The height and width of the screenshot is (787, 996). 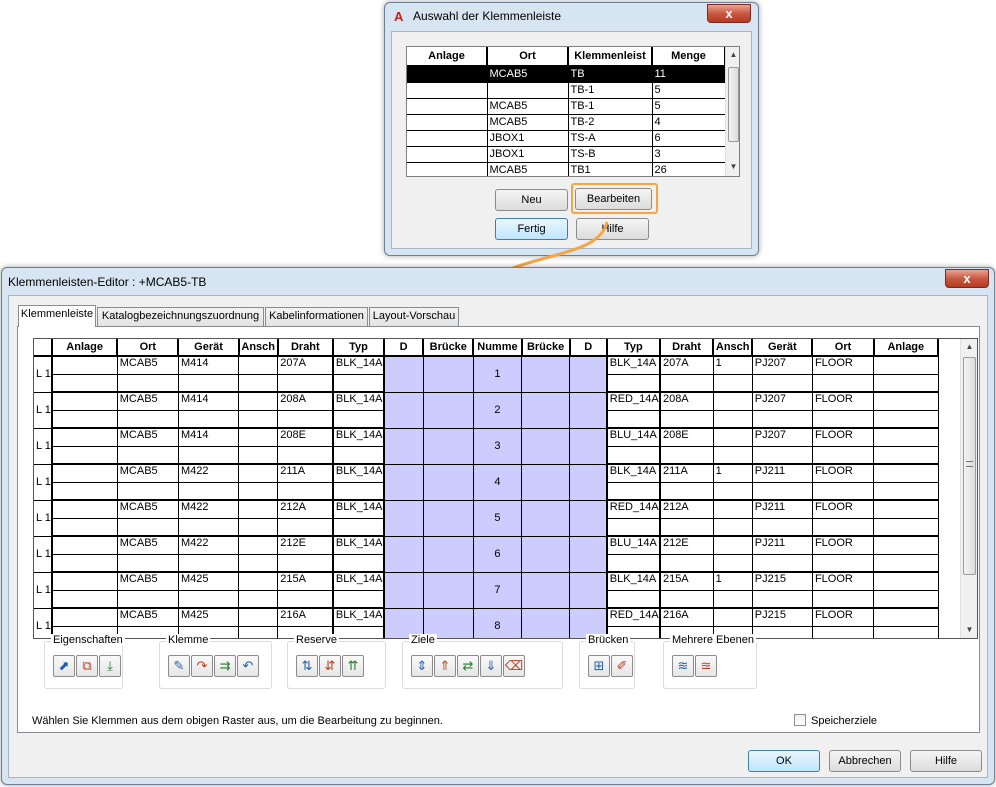 I want to click on editor-column-header: Ort, so click(x=148, y=348).